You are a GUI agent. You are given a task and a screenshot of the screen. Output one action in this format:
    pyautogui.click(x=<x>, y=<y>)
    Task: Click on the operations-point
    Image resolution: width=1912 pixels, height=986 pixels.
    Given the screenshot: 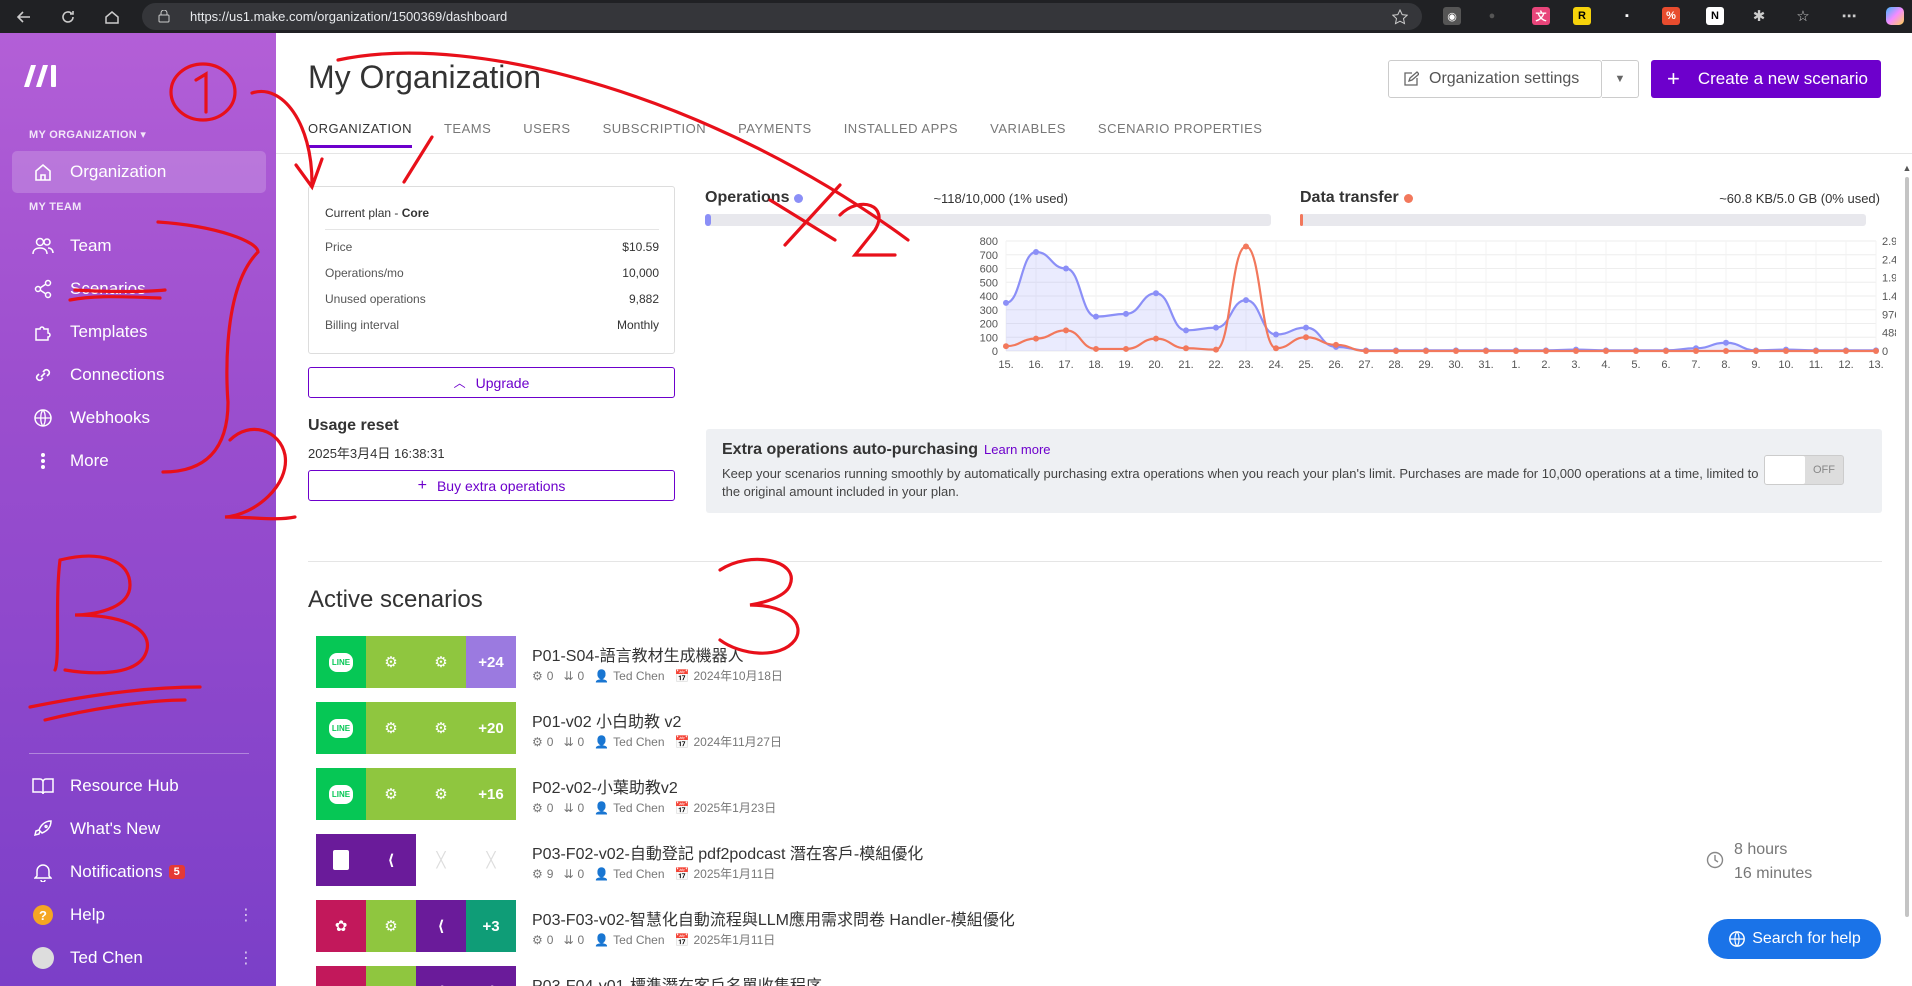 What is the action you would take?
    pyautogui.click(x=1036, y=252)
    